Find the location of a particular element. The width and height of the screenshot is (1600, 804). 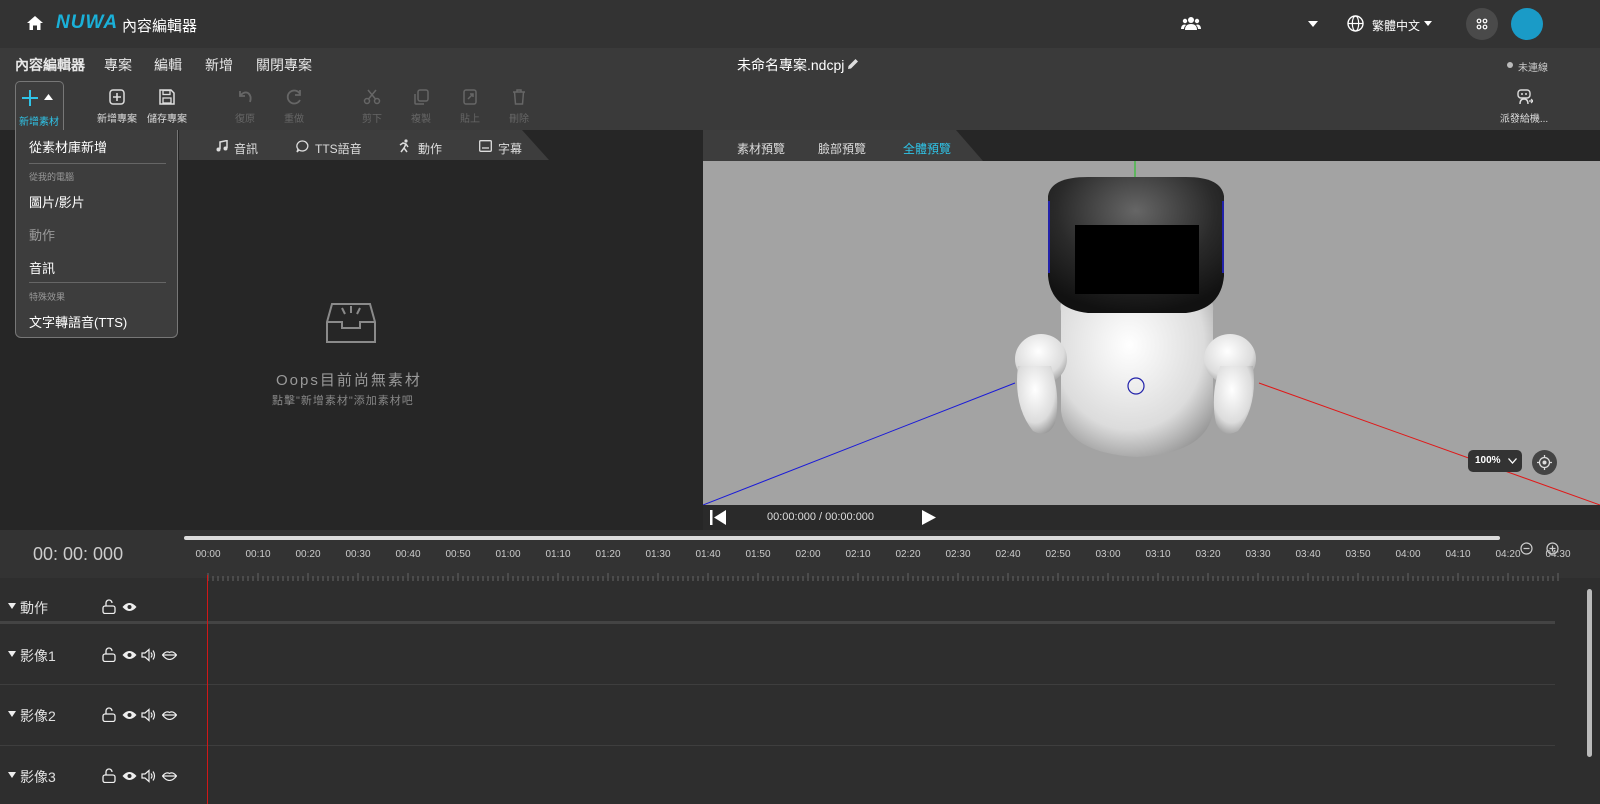

dropdown-image-video: 圖片/影片 is located at coordinates (57, 201).